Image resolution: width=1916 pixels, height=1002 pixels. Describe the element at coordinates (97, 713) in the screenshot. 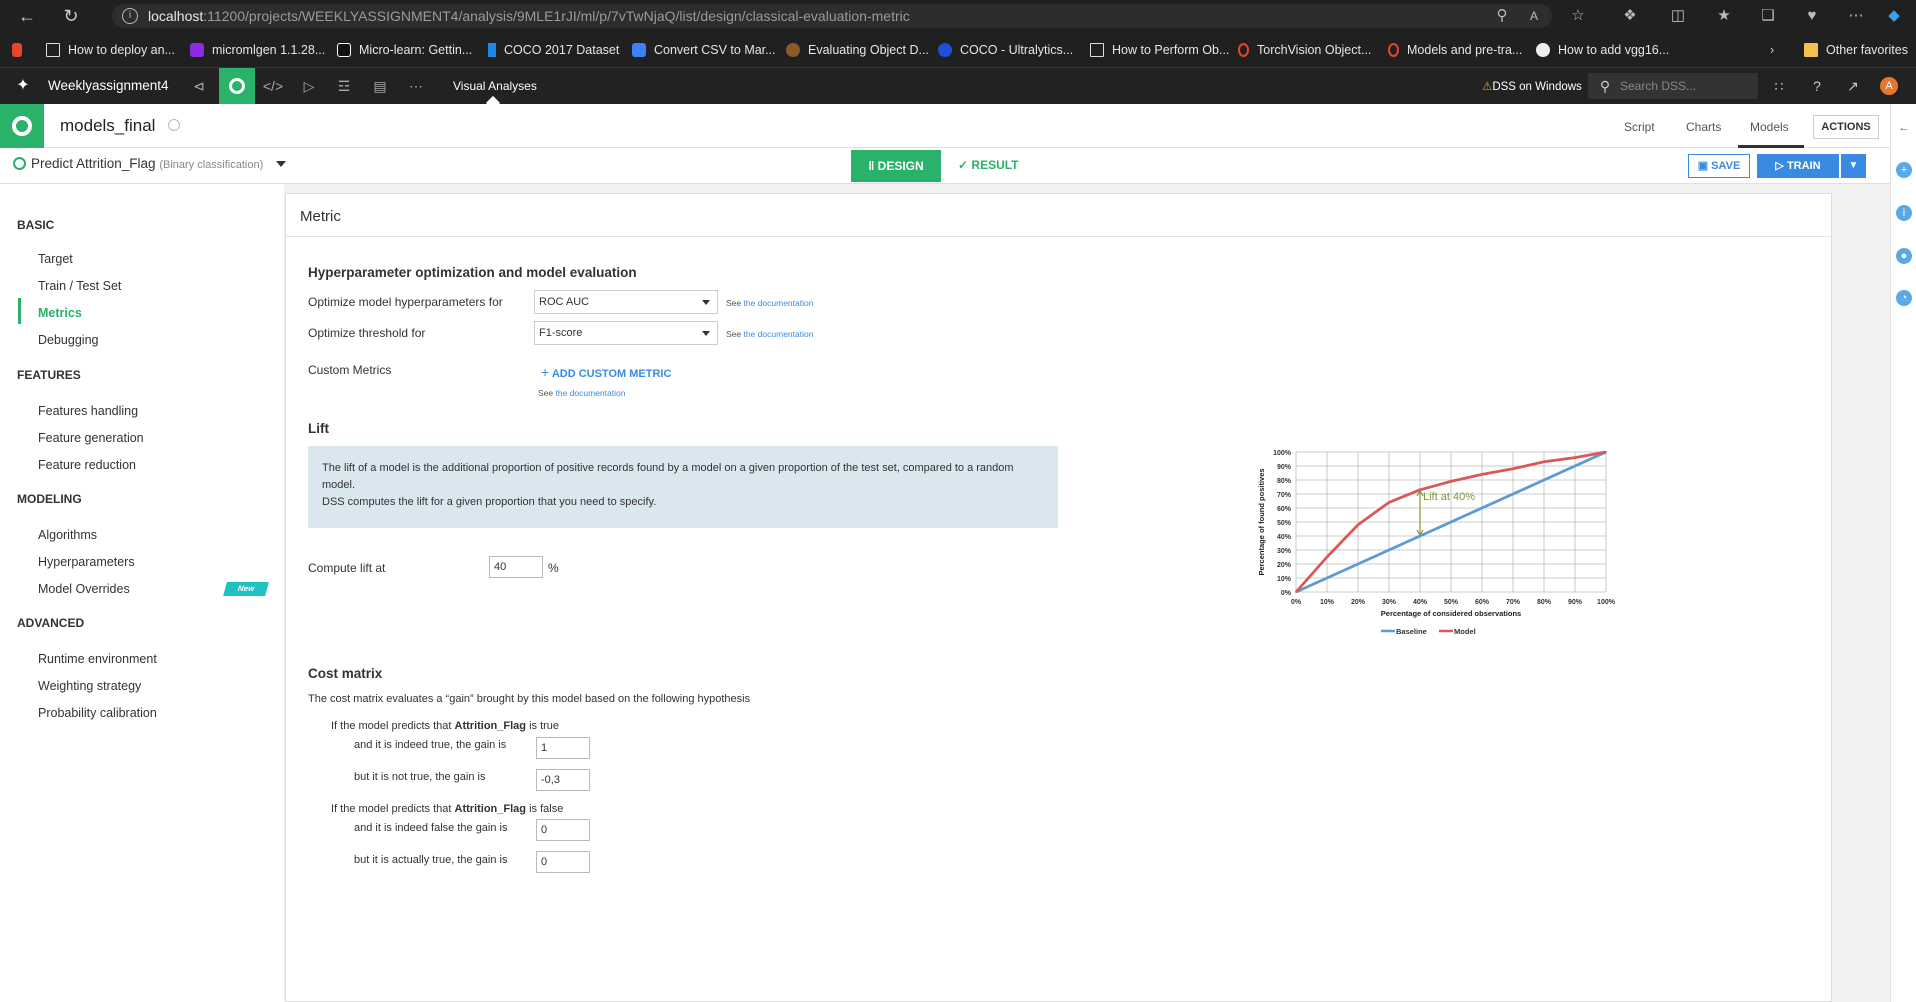

I see `sidebar-item-probability-calibration: Probability calibration` at that location.